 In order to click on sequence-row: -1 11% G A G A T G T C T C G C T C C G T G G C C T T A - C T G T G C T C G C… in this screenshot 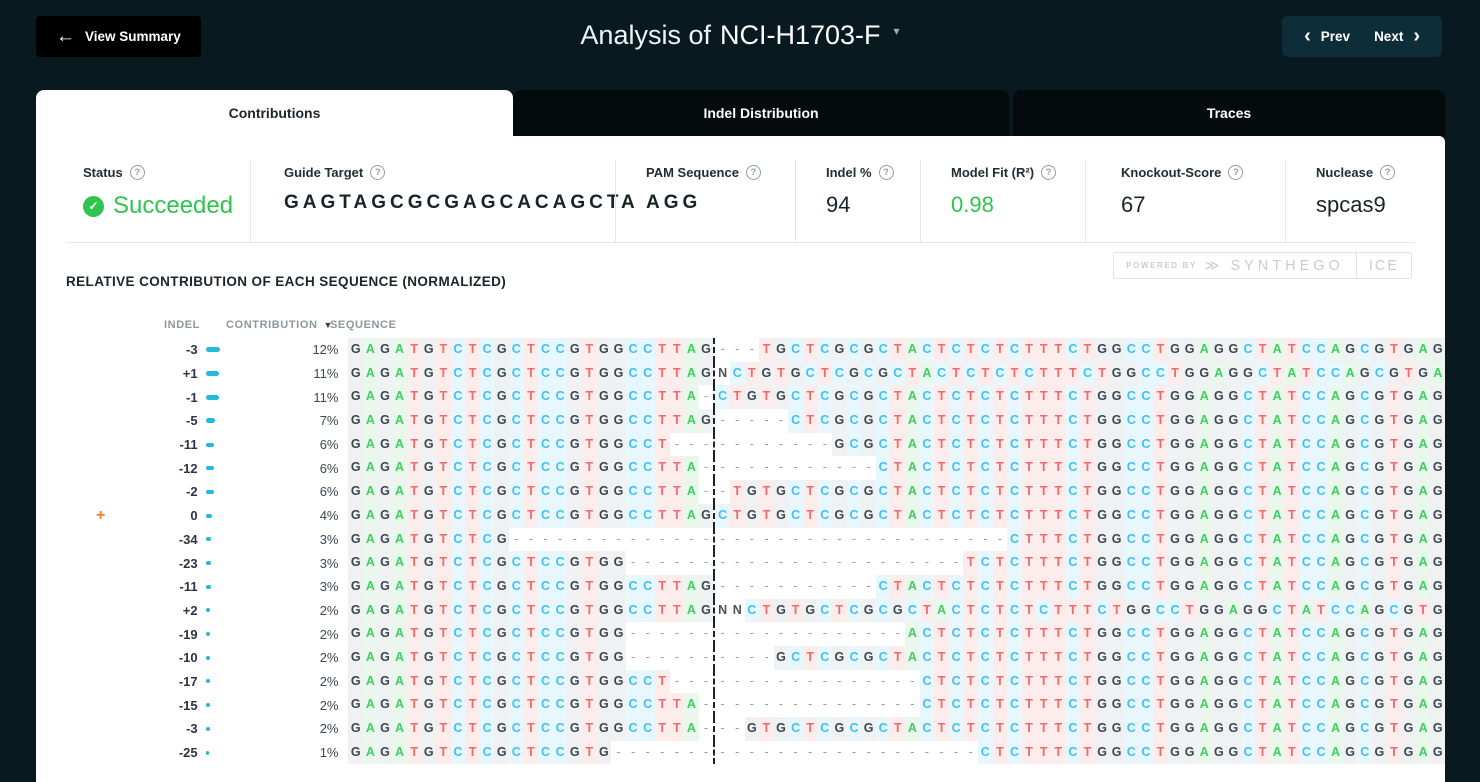, I will do `click(741, 397)`.